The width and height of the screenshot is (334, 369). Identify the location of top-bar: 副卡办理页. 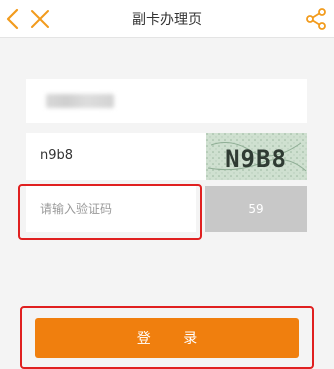
(167, 19).